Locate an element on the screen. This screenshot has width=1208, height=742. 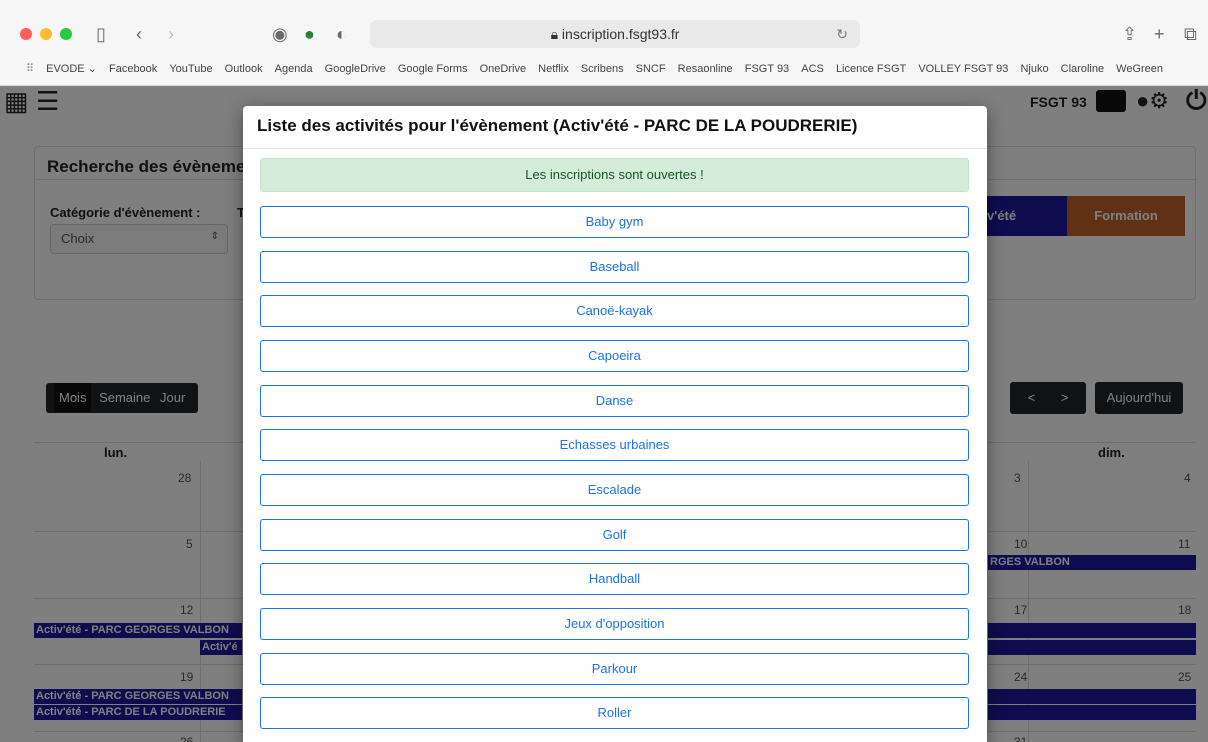
minimize-window-button is located at coordinates (46, 34).